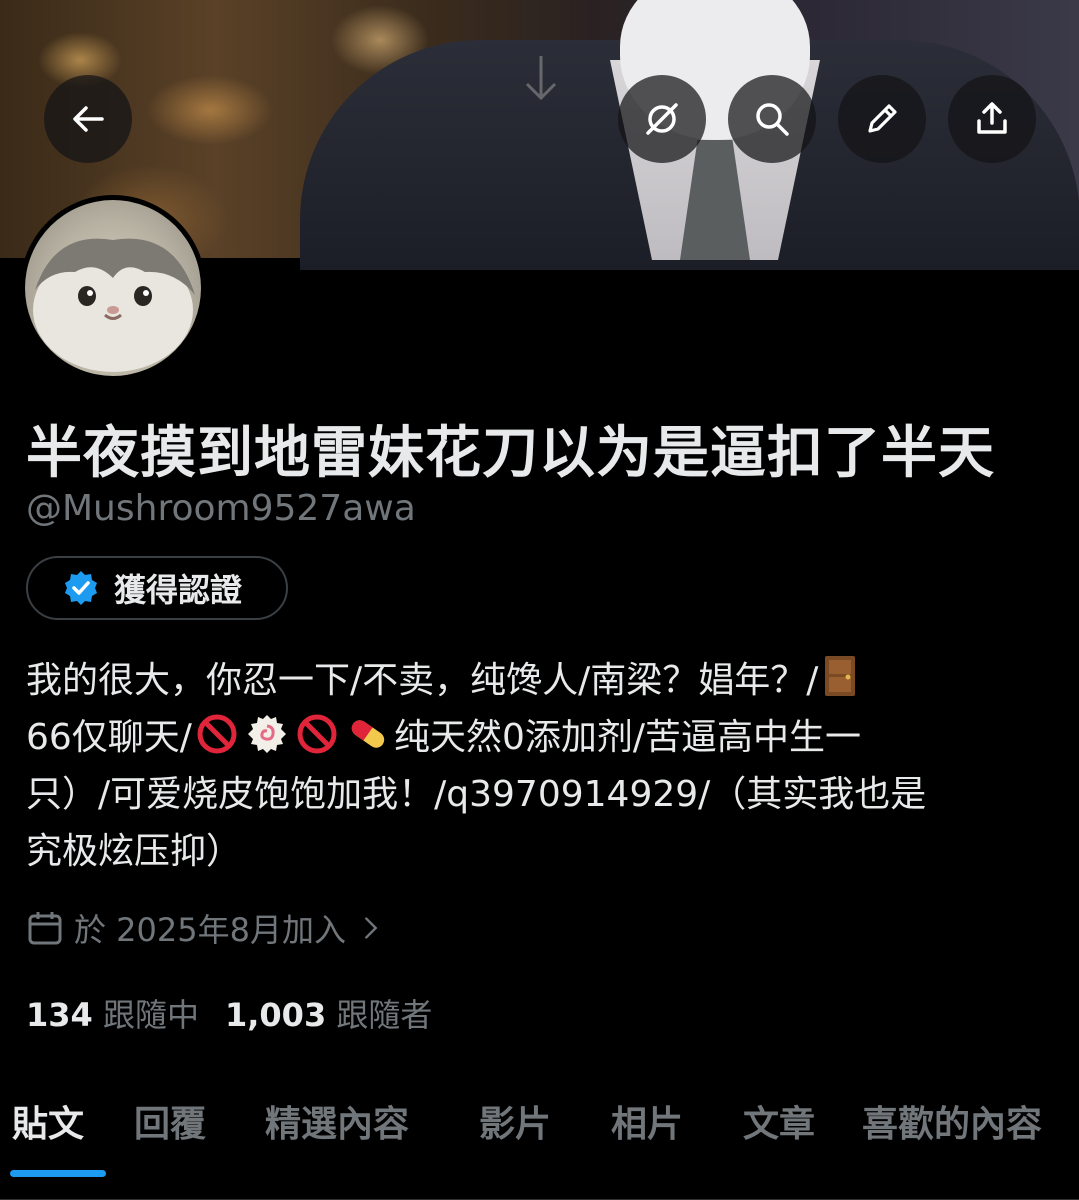  What do you see at coordinates (109, 737) in the screenshot?
I see `bio-text: 66仅聊天/` at bounding box center [109, 737].